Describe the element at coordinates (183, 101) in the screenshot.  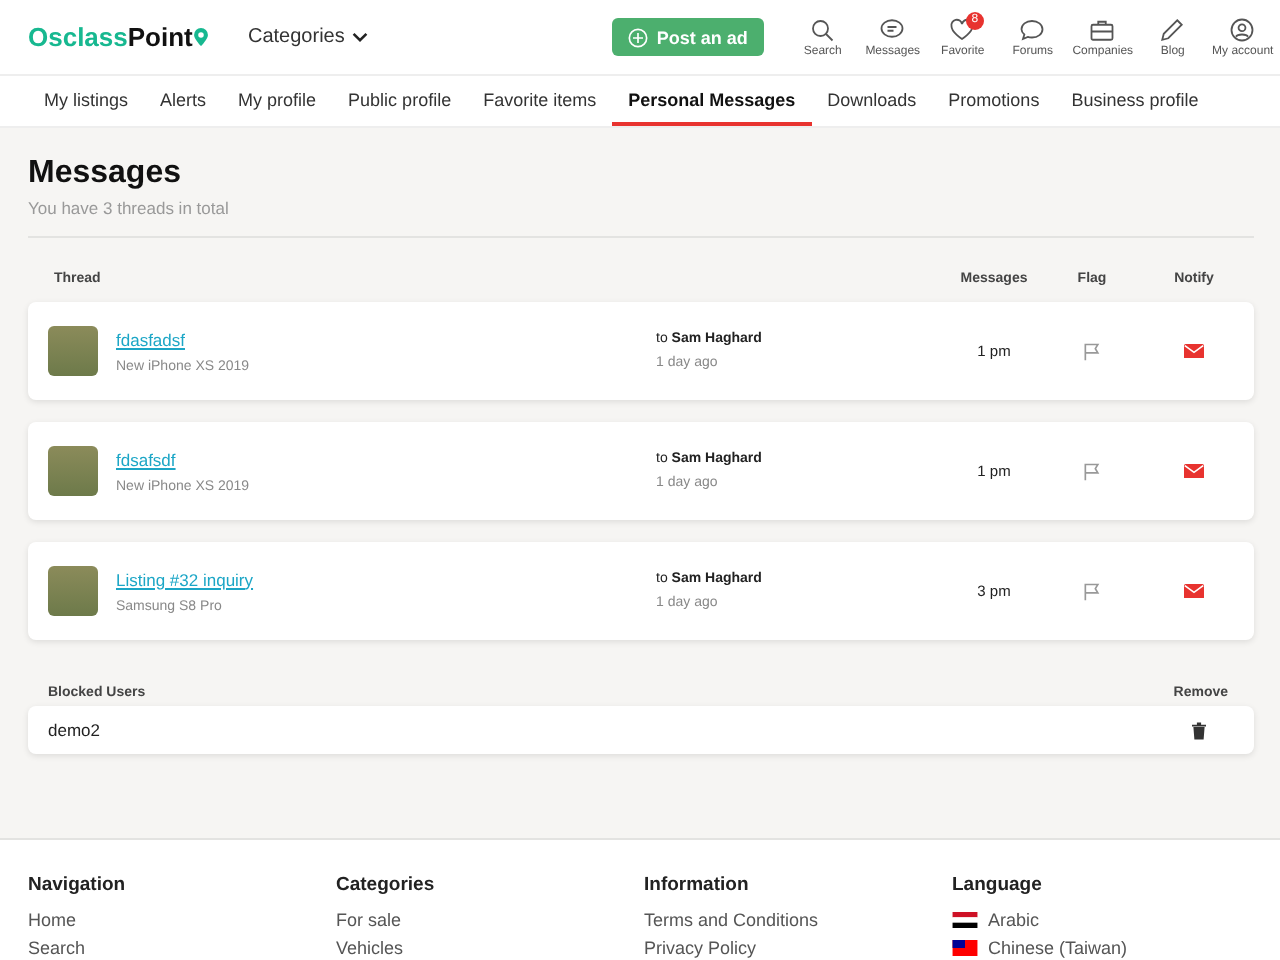
I see `tab: Alerts` at that location.